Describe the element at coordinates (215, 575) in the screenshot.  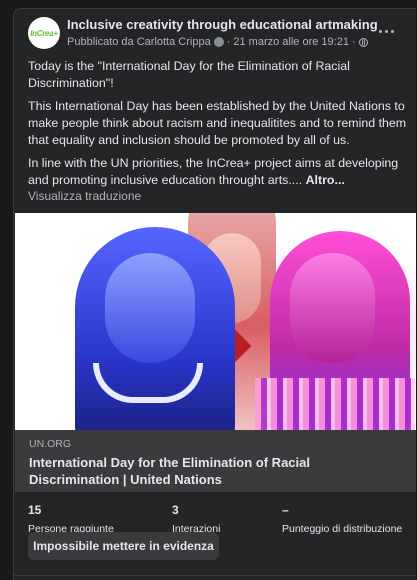
I see `divider` at that location.